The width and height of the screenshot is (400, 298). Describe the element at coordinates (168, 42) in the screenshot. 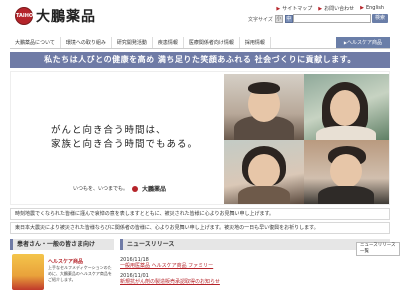

I see `nav-disease-info: 疾患情報` at that location.